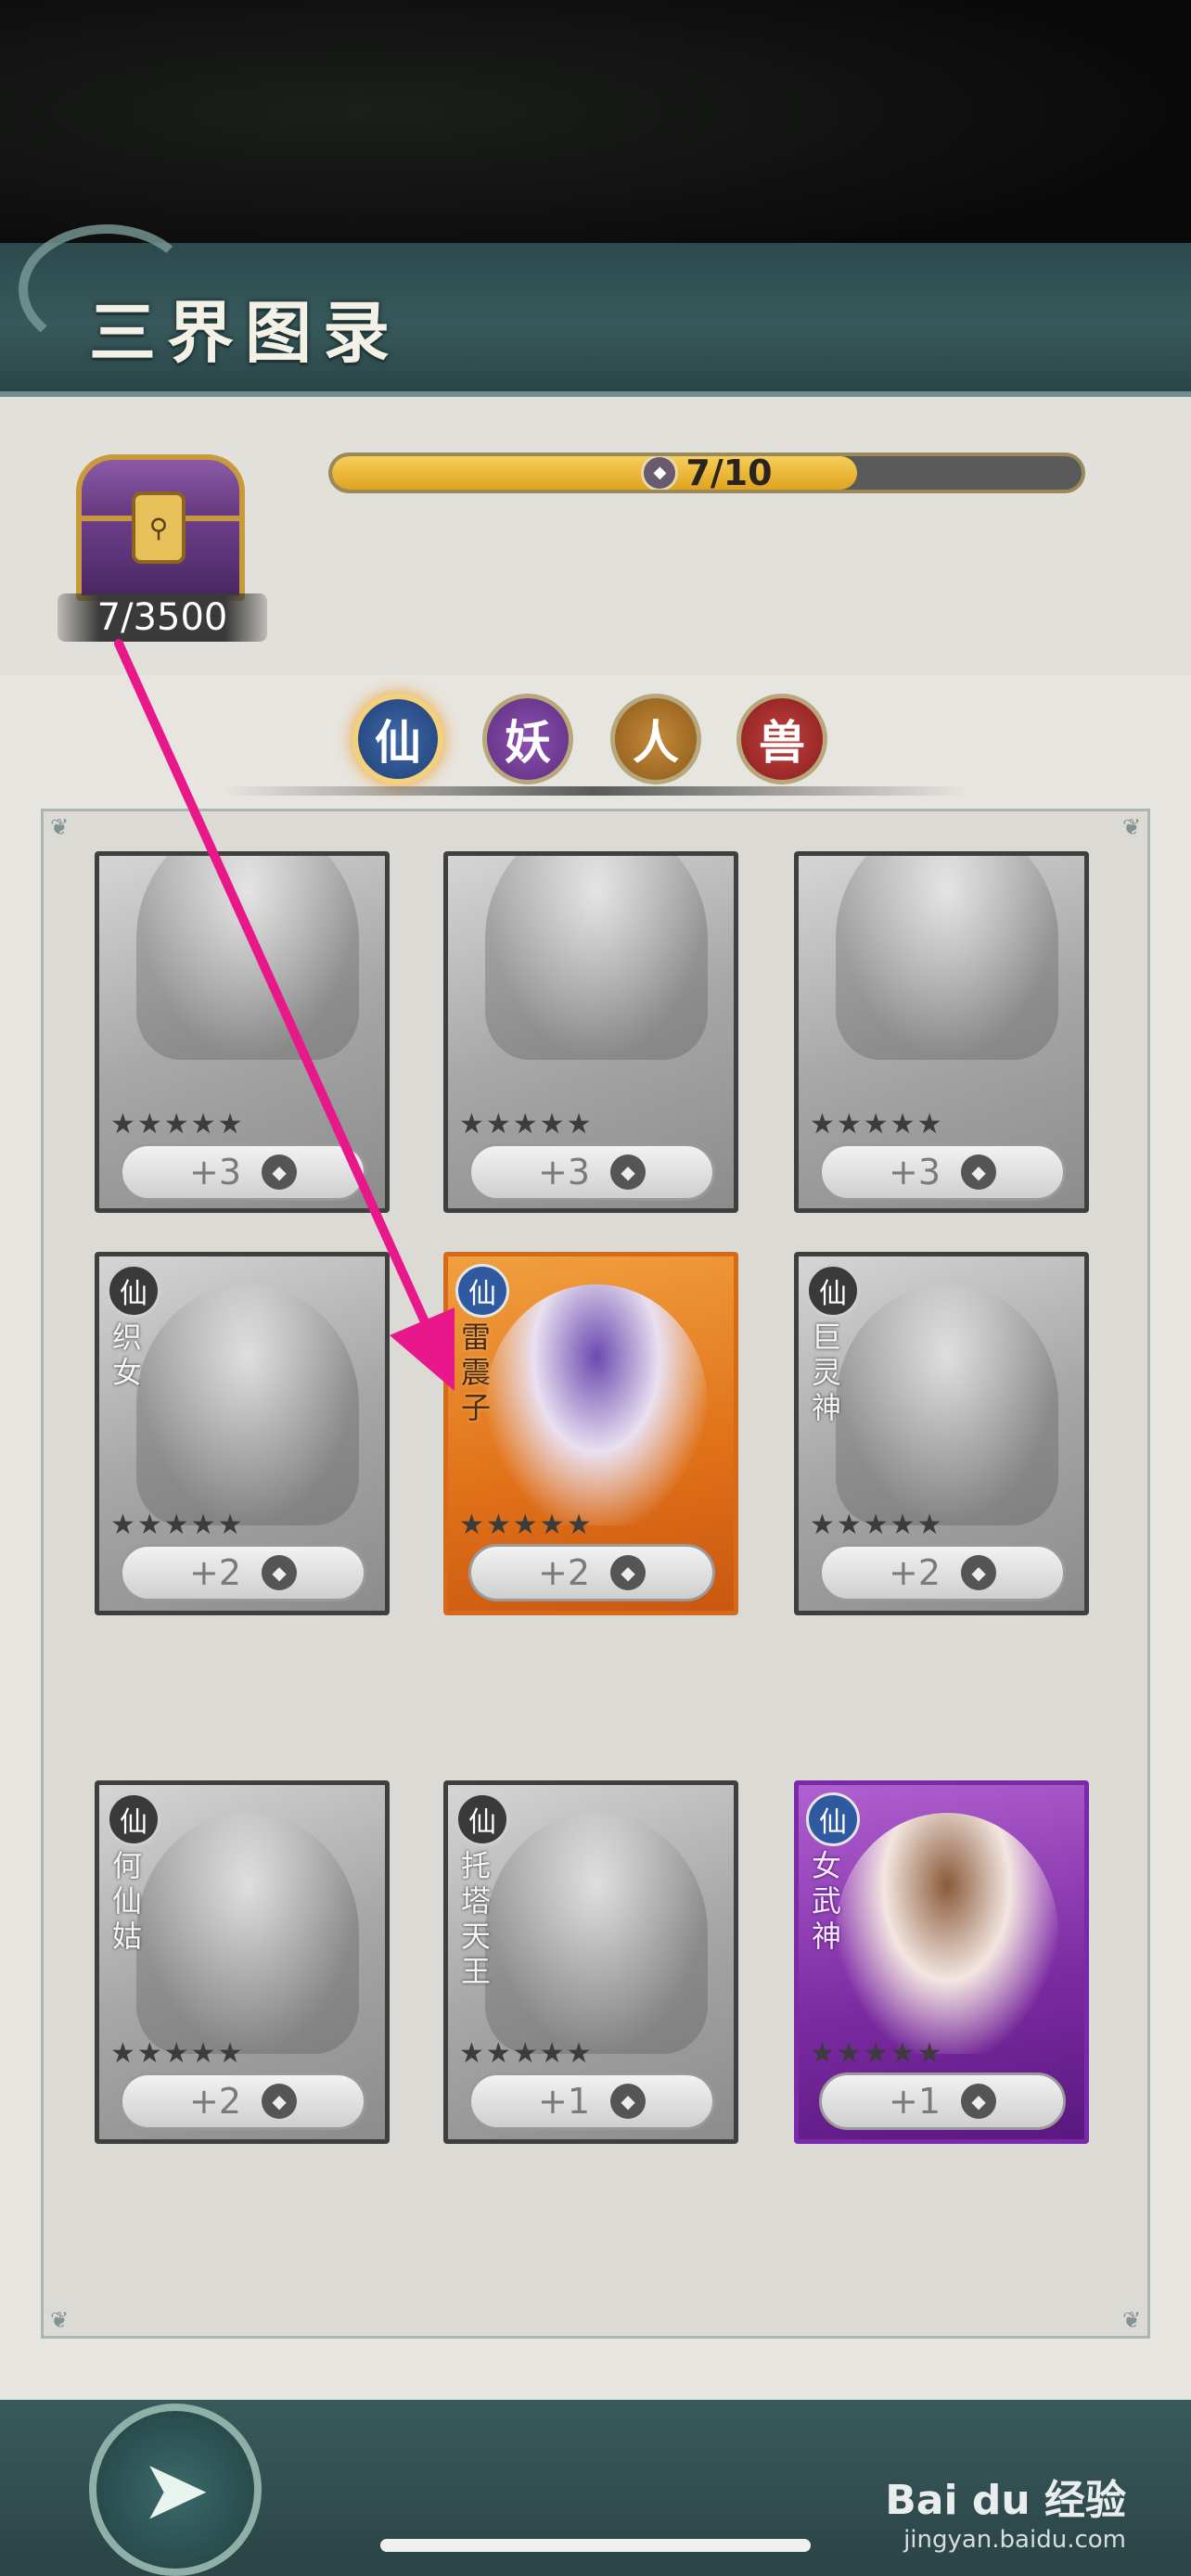 The height and width of the screenshot is (2576, 1191). What do you see at coordinates (127, 1901) in the screenshot?
I see `hero-name: 何仙姑` at bounding box center [127, 1901].